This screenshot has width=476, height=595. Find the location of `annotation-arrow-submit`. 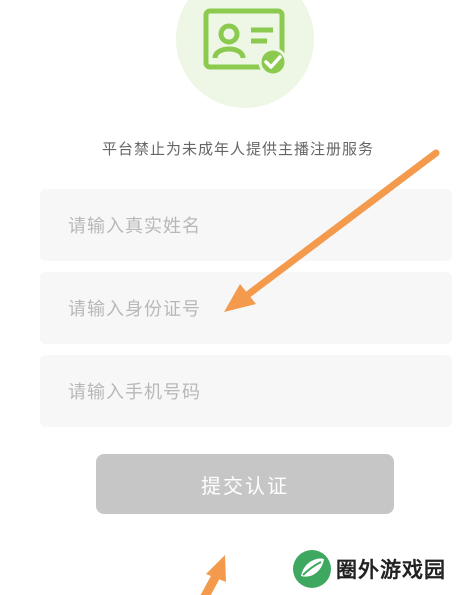

annotation-arrow-submit is located at coordinates (213, 575).